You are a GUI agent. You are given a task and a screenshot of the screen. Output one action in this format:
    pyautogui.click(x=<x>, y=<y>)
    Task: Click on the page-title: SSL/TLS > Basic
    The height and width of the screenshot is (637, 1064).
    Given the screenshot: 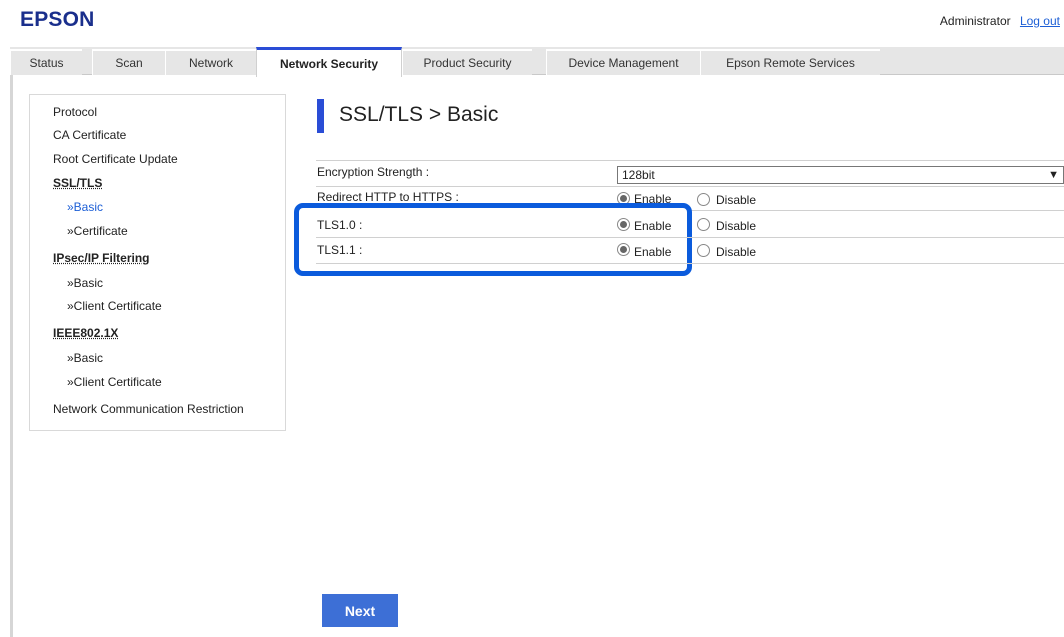 What is the action you would take?
    pyautogui.click(x=419, y=114)
    